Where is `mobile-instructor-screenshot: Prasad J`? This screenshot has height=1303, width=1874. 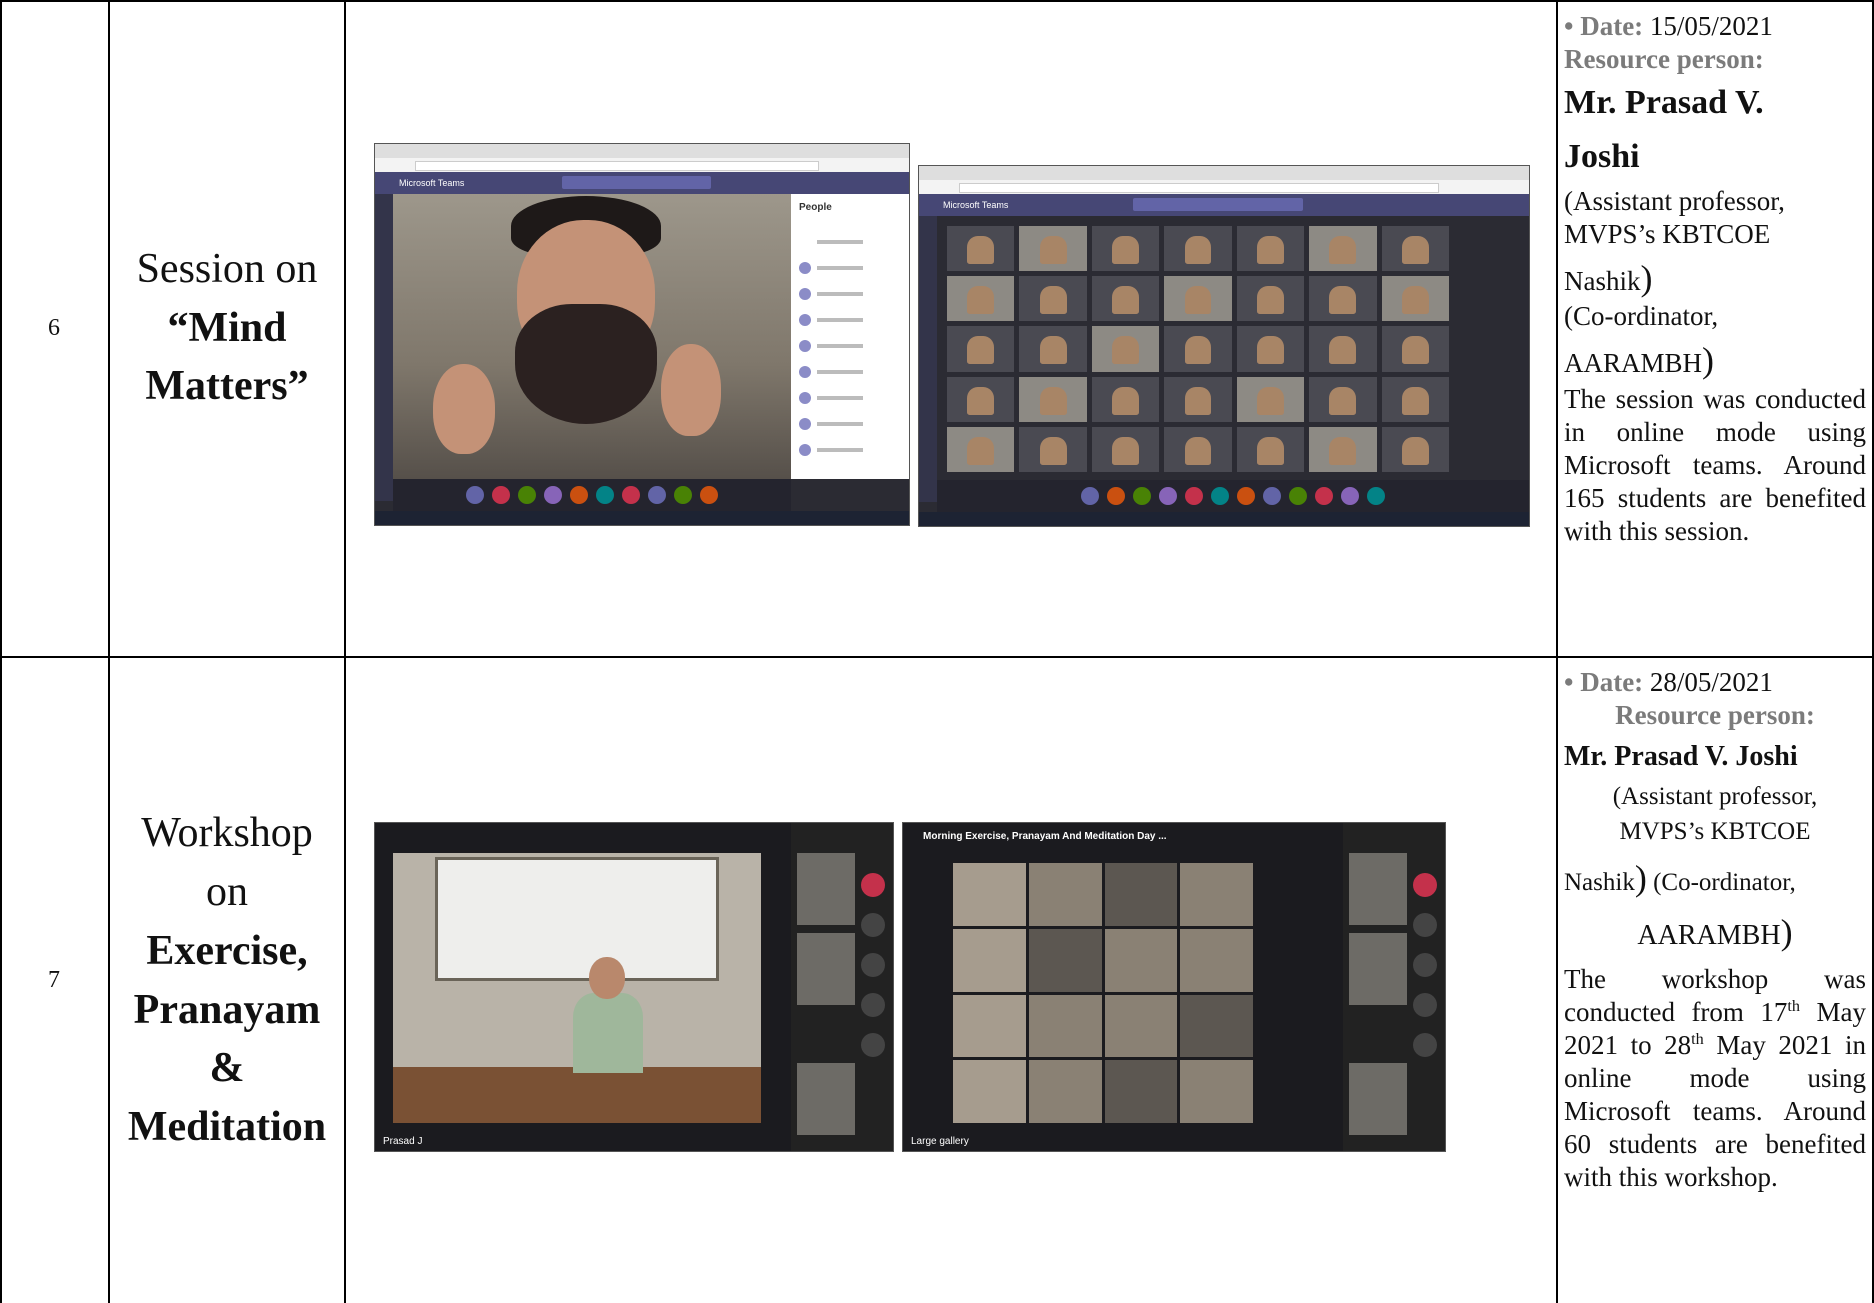
mobile-instructor-screenshot: Prasad J is located at coordinates (634, 987).